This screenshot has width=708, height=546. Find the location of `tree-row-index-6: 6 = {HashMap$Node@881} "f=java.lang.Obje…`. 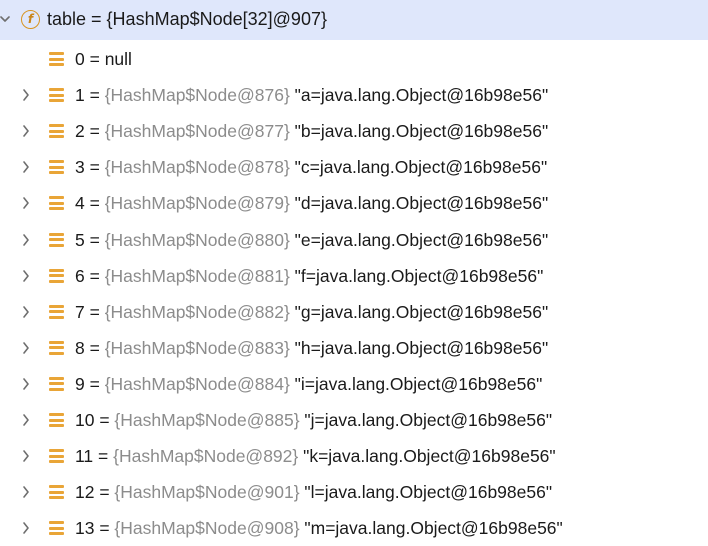

tree-row-index-6: 6 = {HashMap$Node@881} "f=java.lang.Obje… is located at coordinates (354, 276).